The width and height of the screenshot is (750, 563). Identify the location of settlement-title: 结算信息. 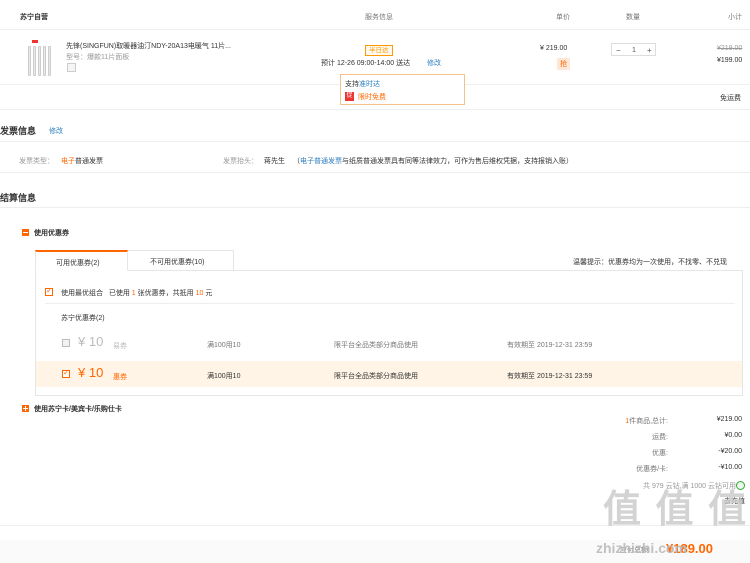
(18, 198).